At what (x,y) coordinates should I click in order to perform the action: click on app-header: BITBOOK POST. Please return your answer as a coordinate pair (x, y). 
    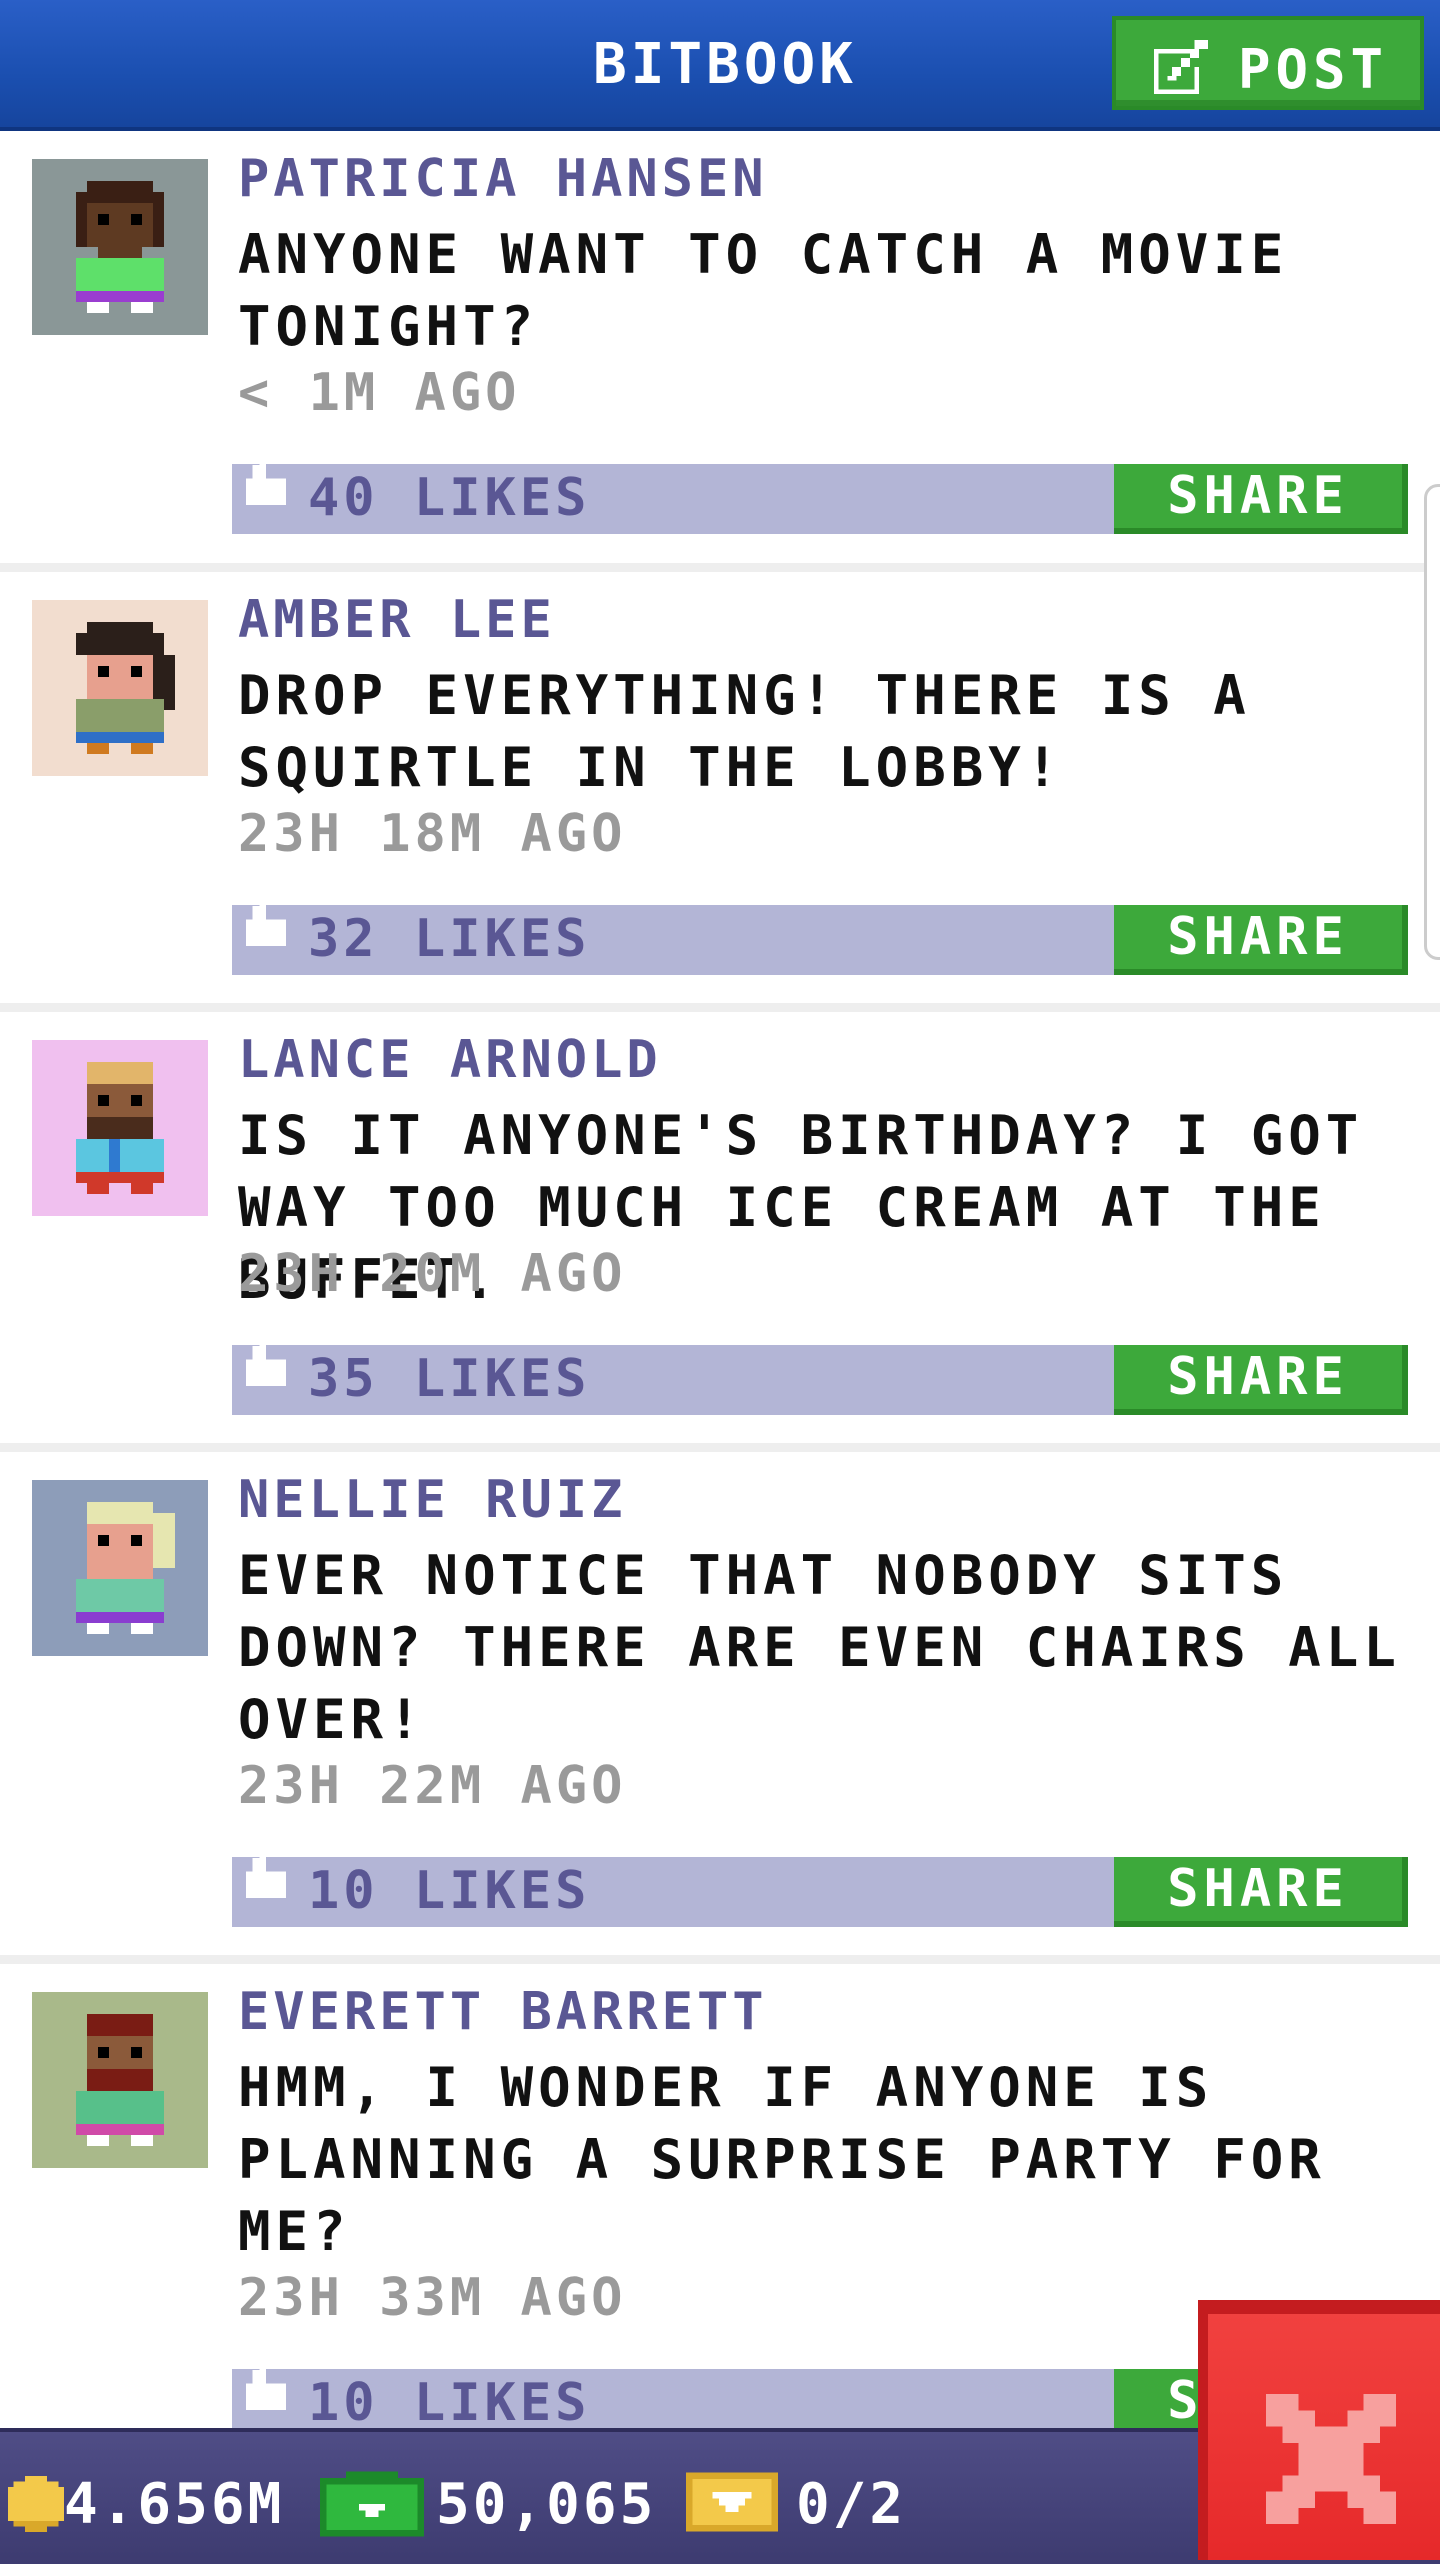
    Looking at the image, I should click on (720, 65).